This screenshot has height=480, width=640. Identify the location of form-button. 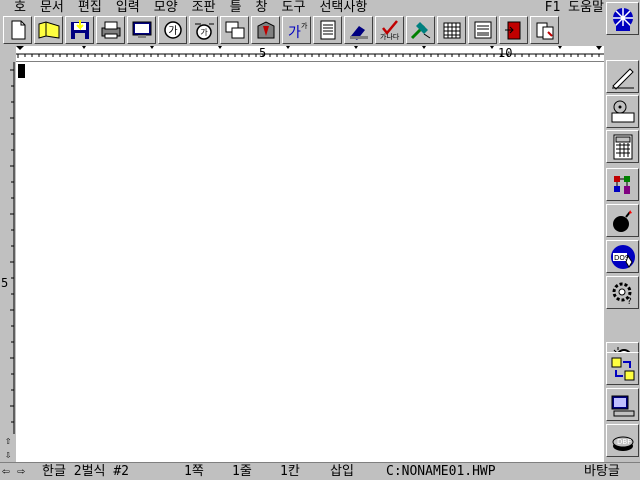
(482, 30).